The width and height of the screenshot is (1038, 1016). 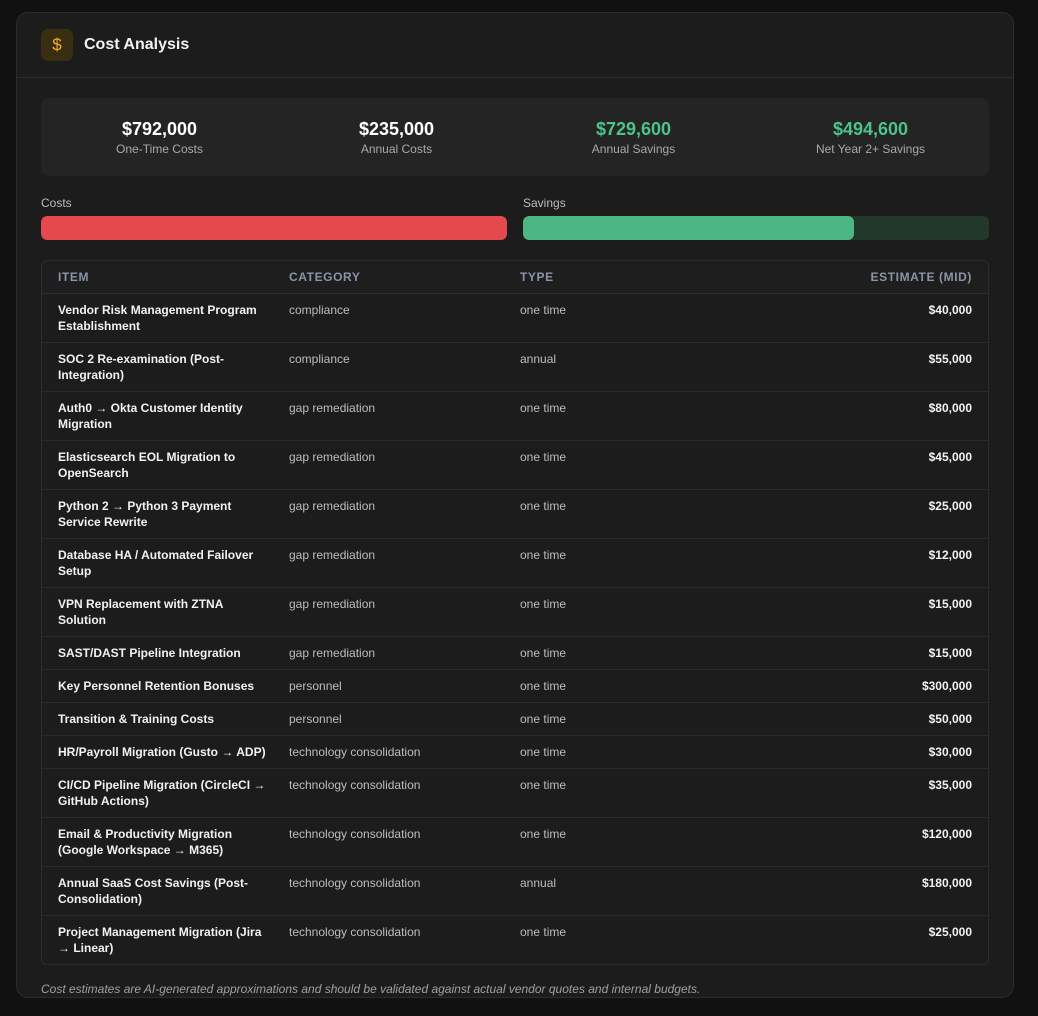 What do you see at coordinates (861, 318) in the screenshot?
I see `cell-estimate: $40,000` at bounding box center [861, 318].